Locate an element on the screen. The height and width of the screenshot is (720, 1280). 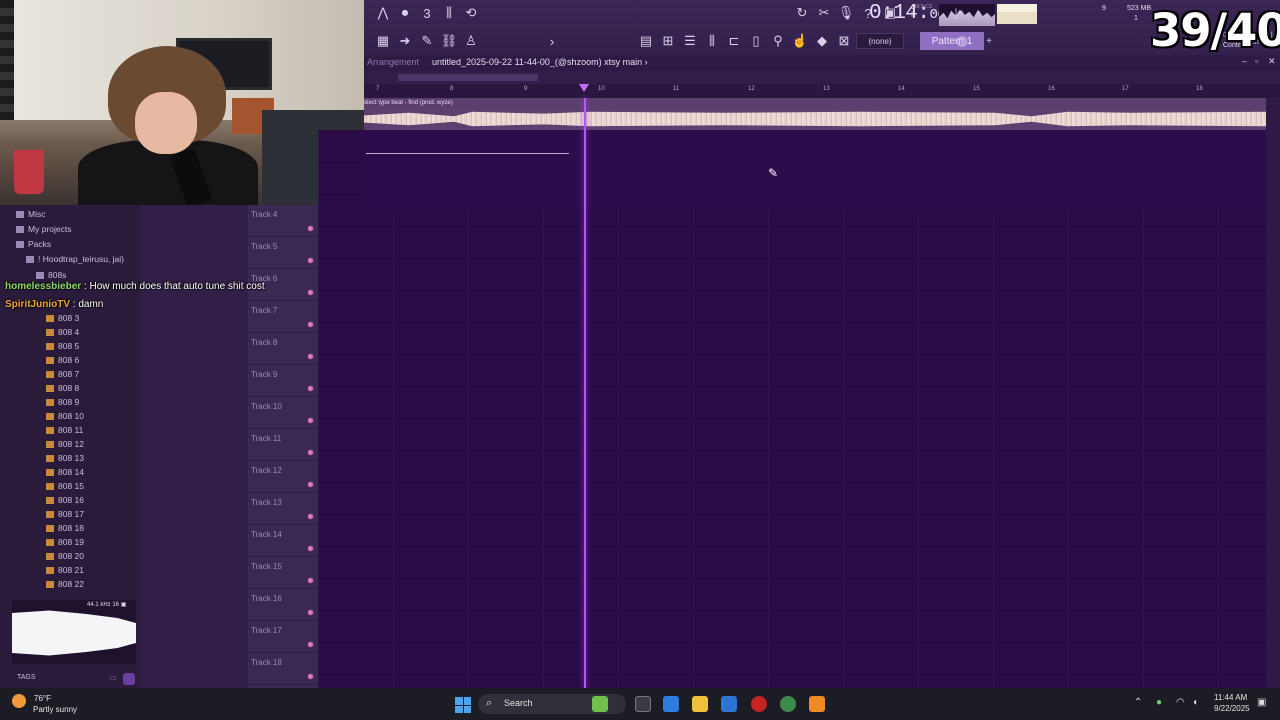
browser-sample-item: 808 6 is located at coordinates (62, 360).